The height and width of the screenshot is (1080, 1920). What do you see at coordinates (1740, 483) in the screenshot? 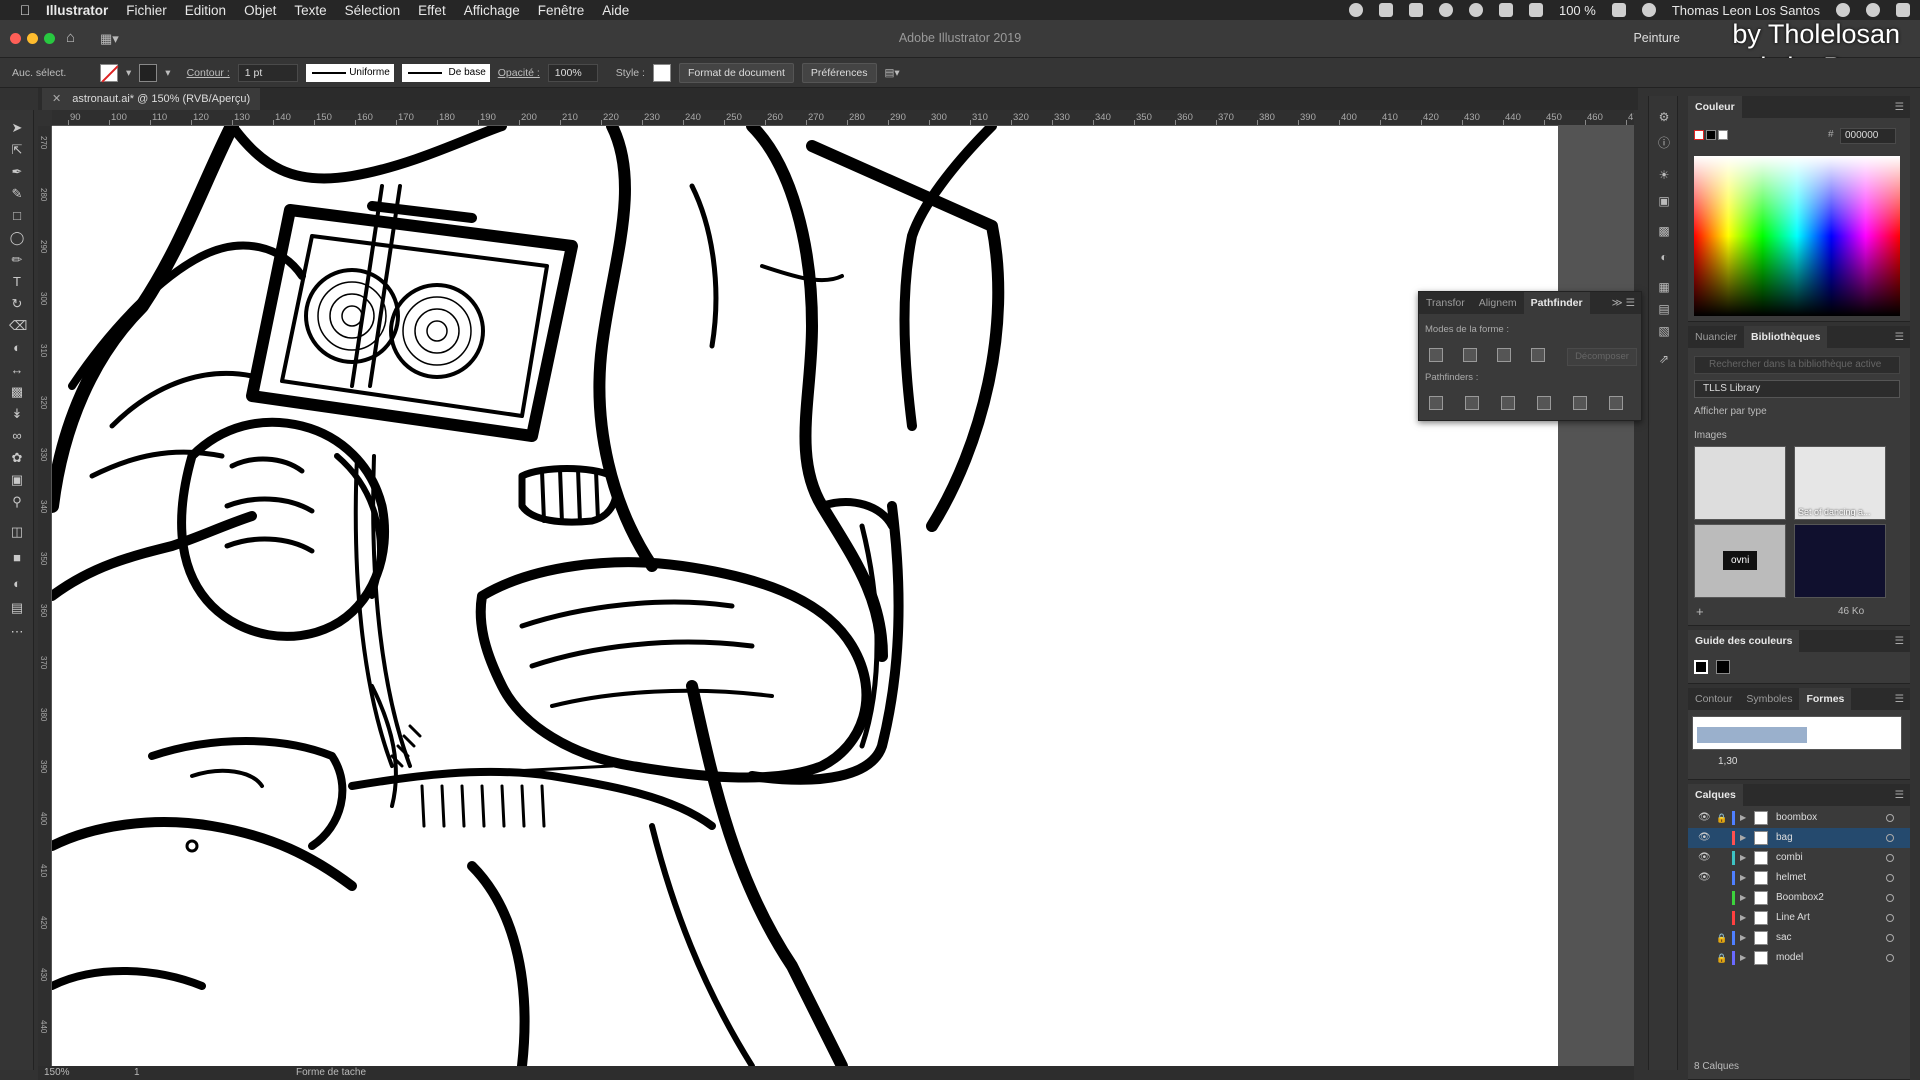
I see `library-thumb-astronaut` at bounding box center [1740, 483].